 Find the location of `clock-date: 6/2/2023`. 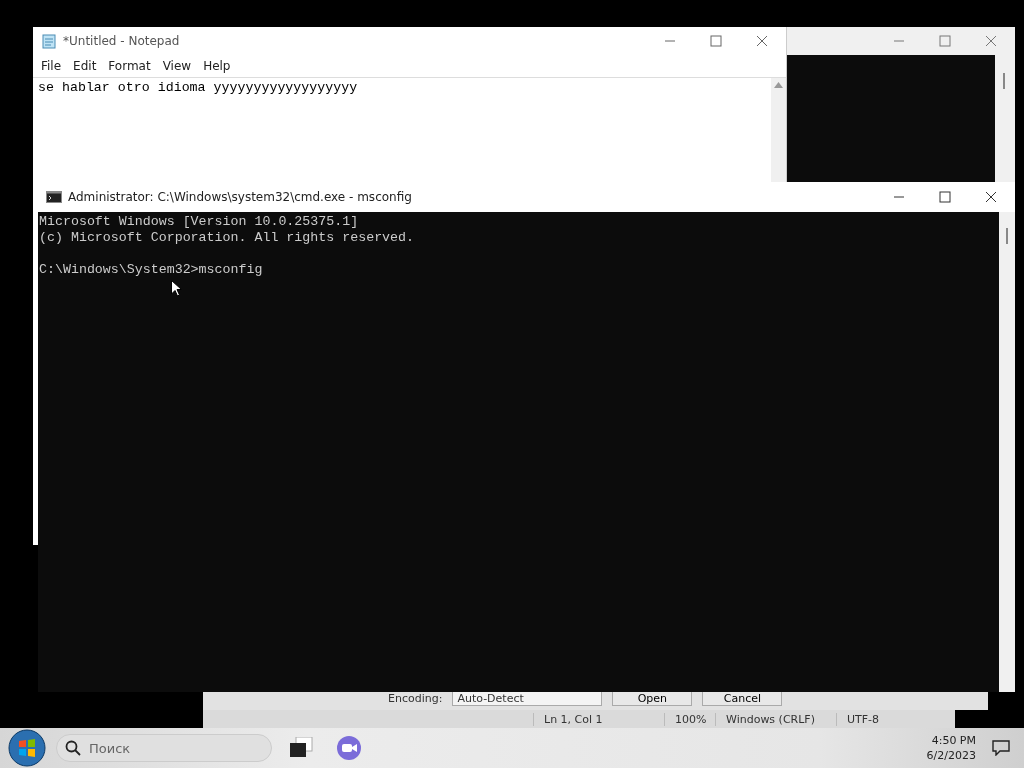

clock-date: 6/2/2023 is located at coordinates (951, 755).